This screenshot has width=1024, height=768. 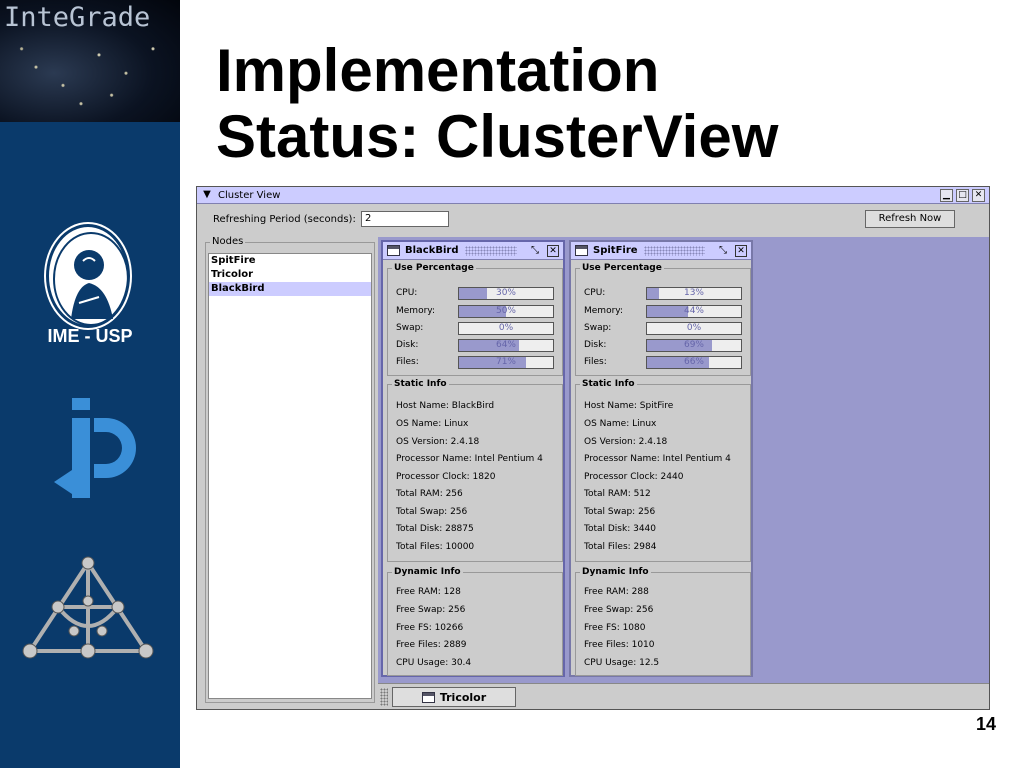 What do you see at coordinates (89, 610) in the screenshot?
I see `triangle-network-logo-icon` at bounding box center [89, 610].